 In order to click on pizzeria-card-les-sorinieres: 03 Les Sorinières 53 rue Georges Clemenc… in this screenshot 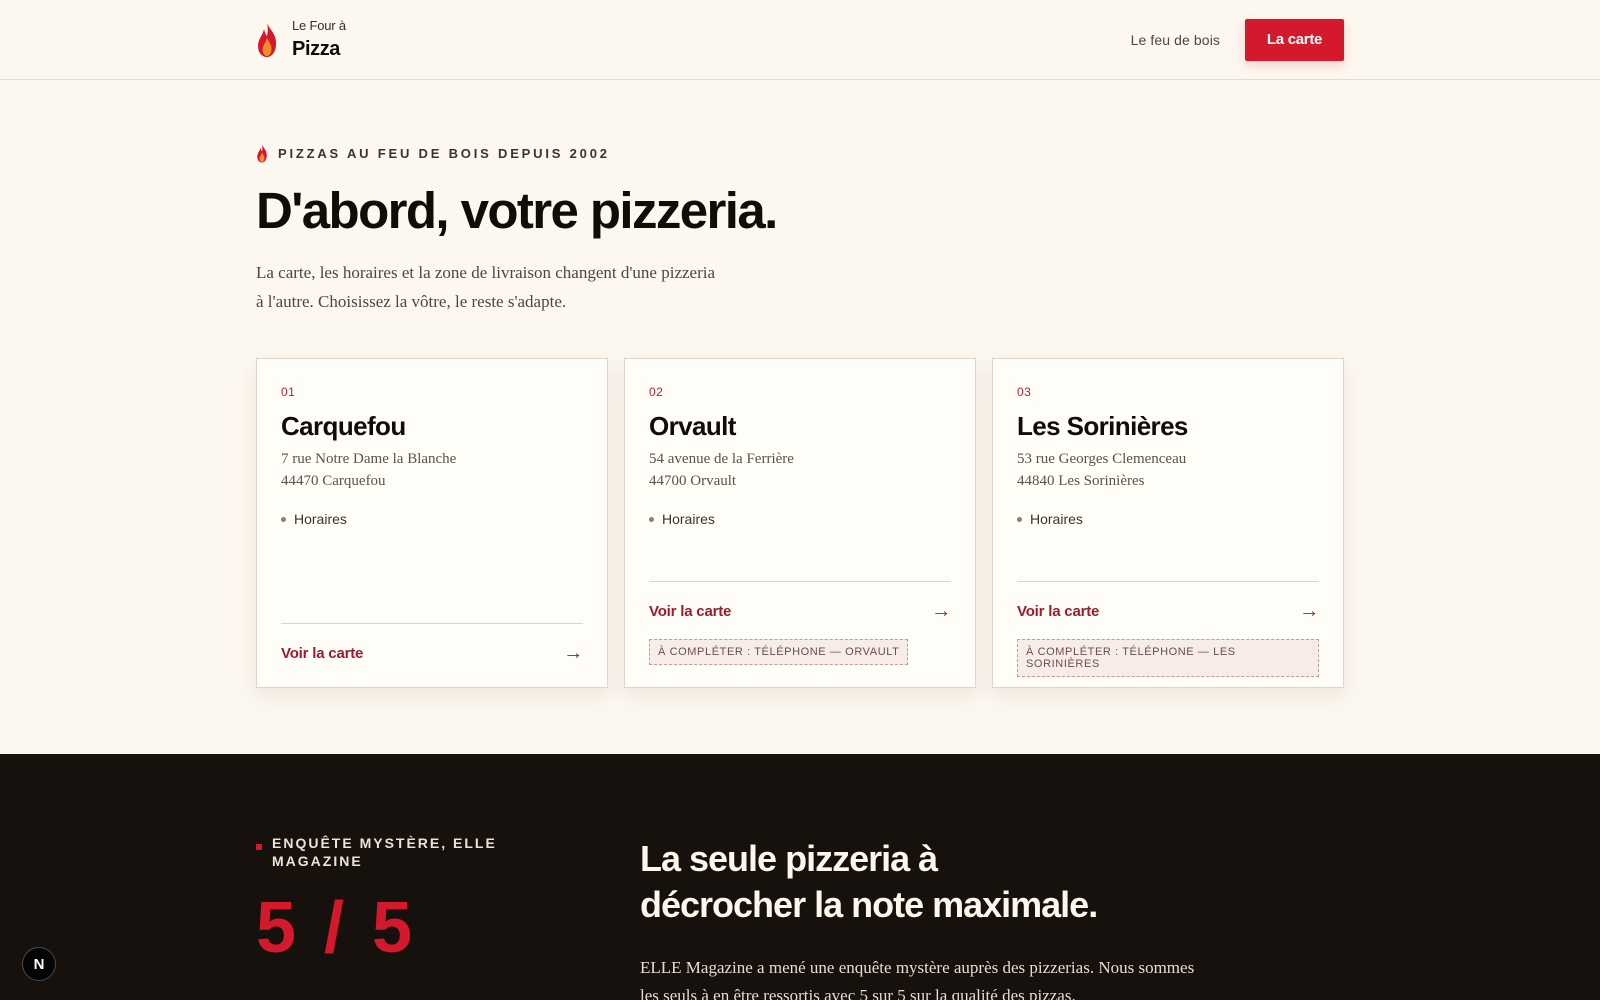, I will do `click(1168, 523)`.